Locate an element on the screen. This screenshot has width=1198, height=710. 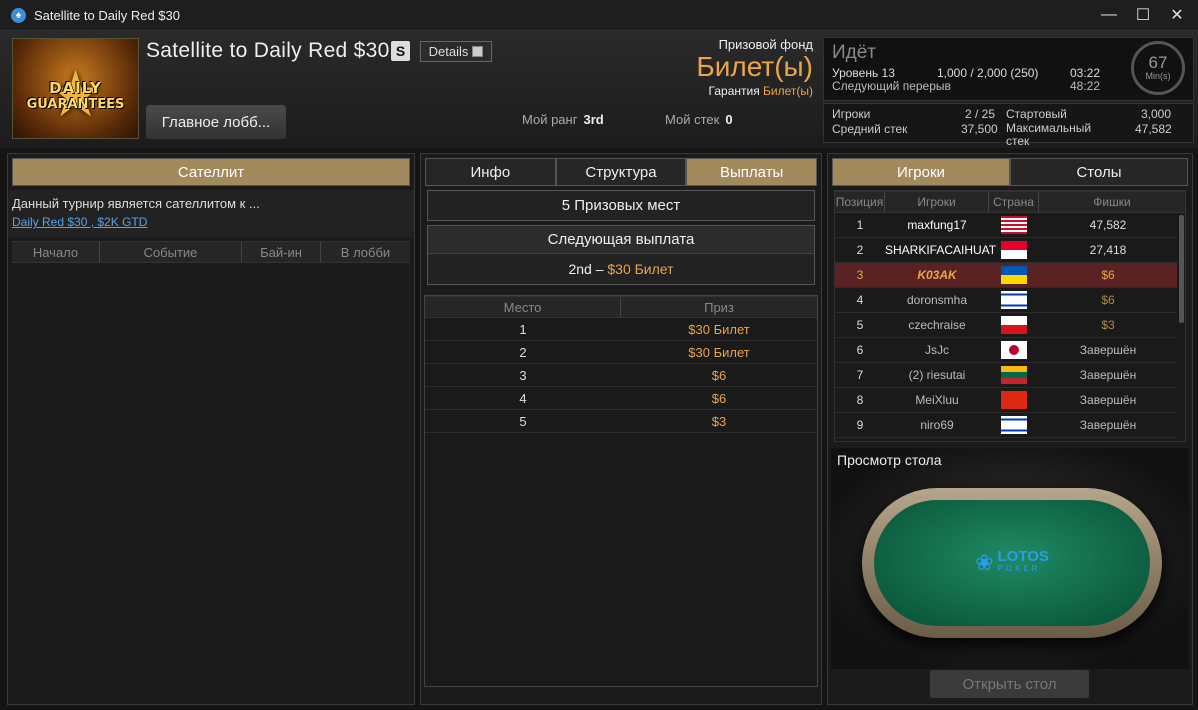
player-chips: $3 is located at coordinates (1108, 325).